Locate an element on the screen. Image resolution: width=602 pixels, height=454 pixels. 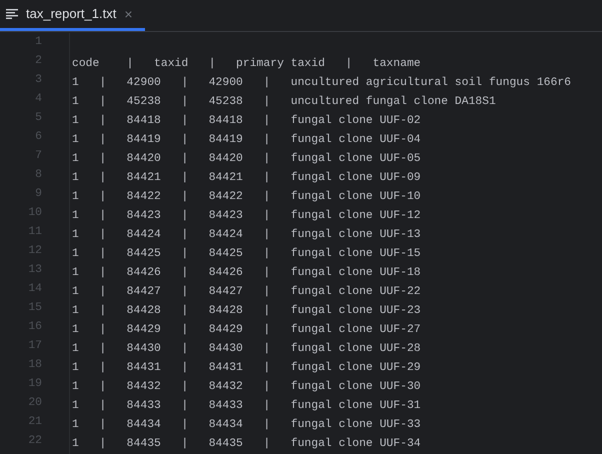
code-line: 1 | 84432 | 84432 | fungal clone UUF-30 is located at coordinates (246, 387).